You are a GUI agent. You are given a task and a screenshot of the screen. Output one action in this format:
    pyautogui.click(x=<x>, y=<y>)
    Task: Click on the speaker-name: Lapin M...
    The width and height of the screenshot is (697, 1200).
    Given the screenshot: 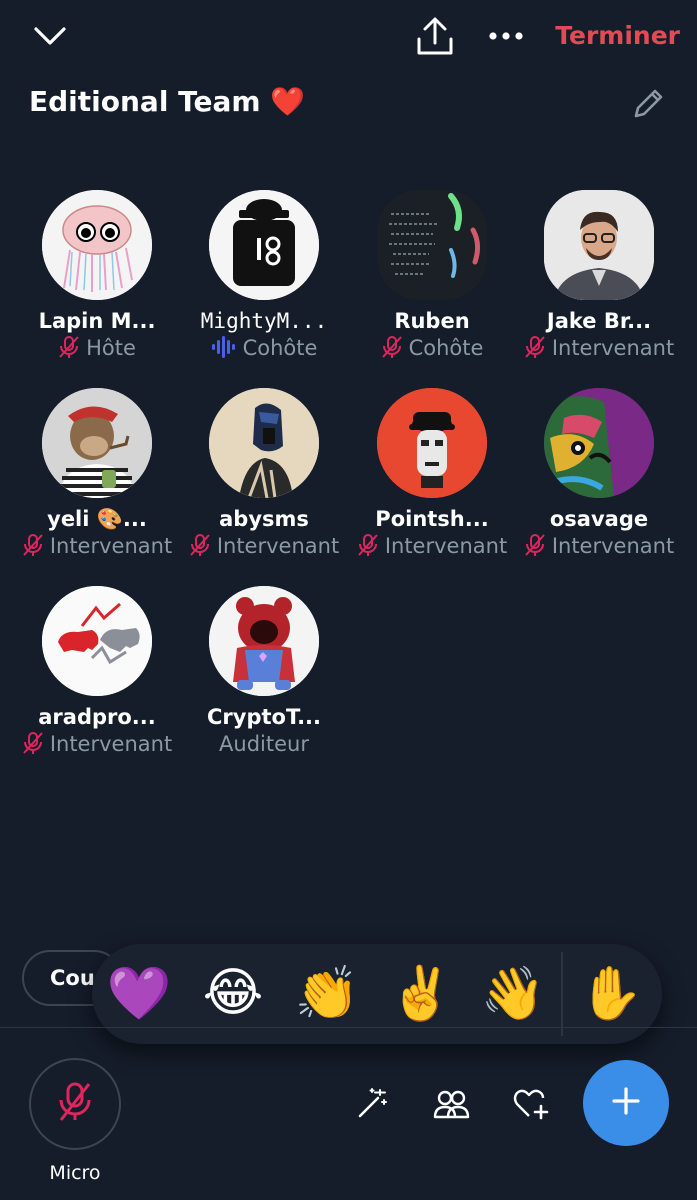 What is the action you would take?
    pyautogui.click(x=97, y=321)
    